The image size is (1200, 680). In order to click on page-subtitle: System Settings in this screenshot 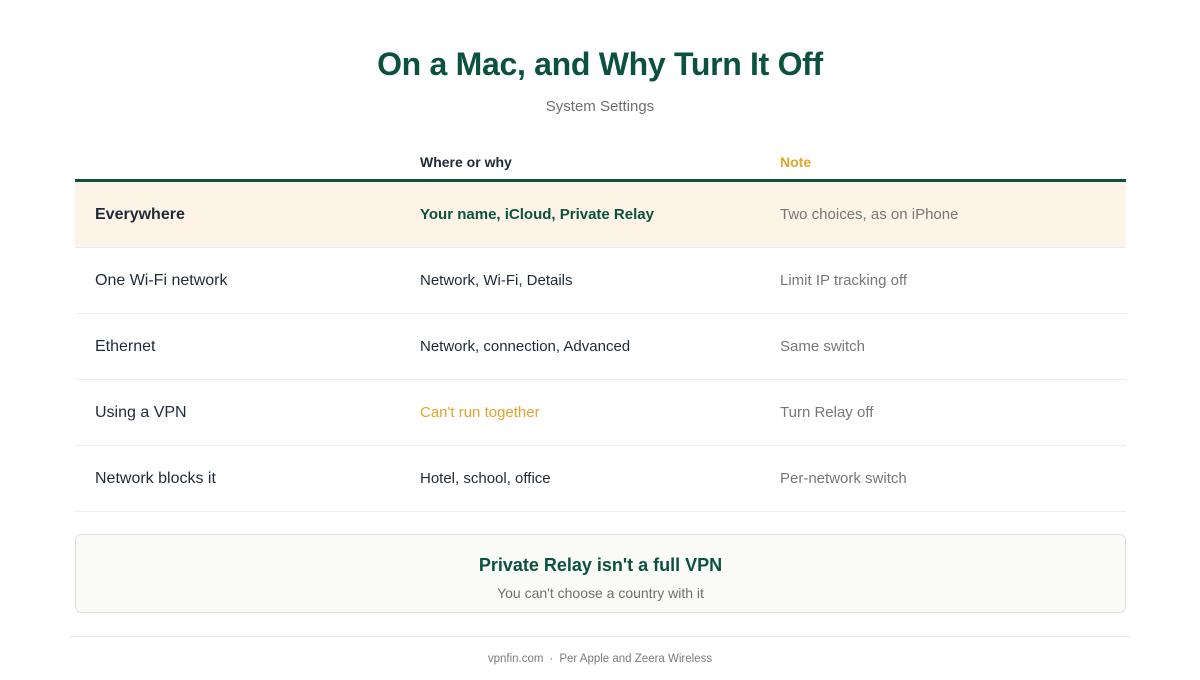, I will do `click(600, 106)`.